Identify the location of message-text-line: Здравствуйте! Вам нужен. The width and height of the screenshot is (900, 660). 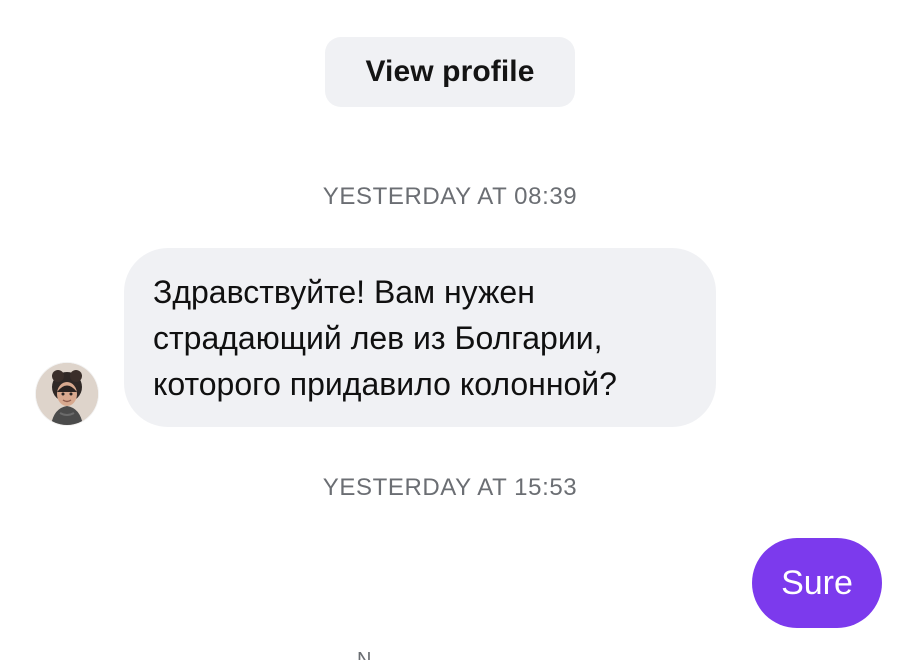
(344, 292).